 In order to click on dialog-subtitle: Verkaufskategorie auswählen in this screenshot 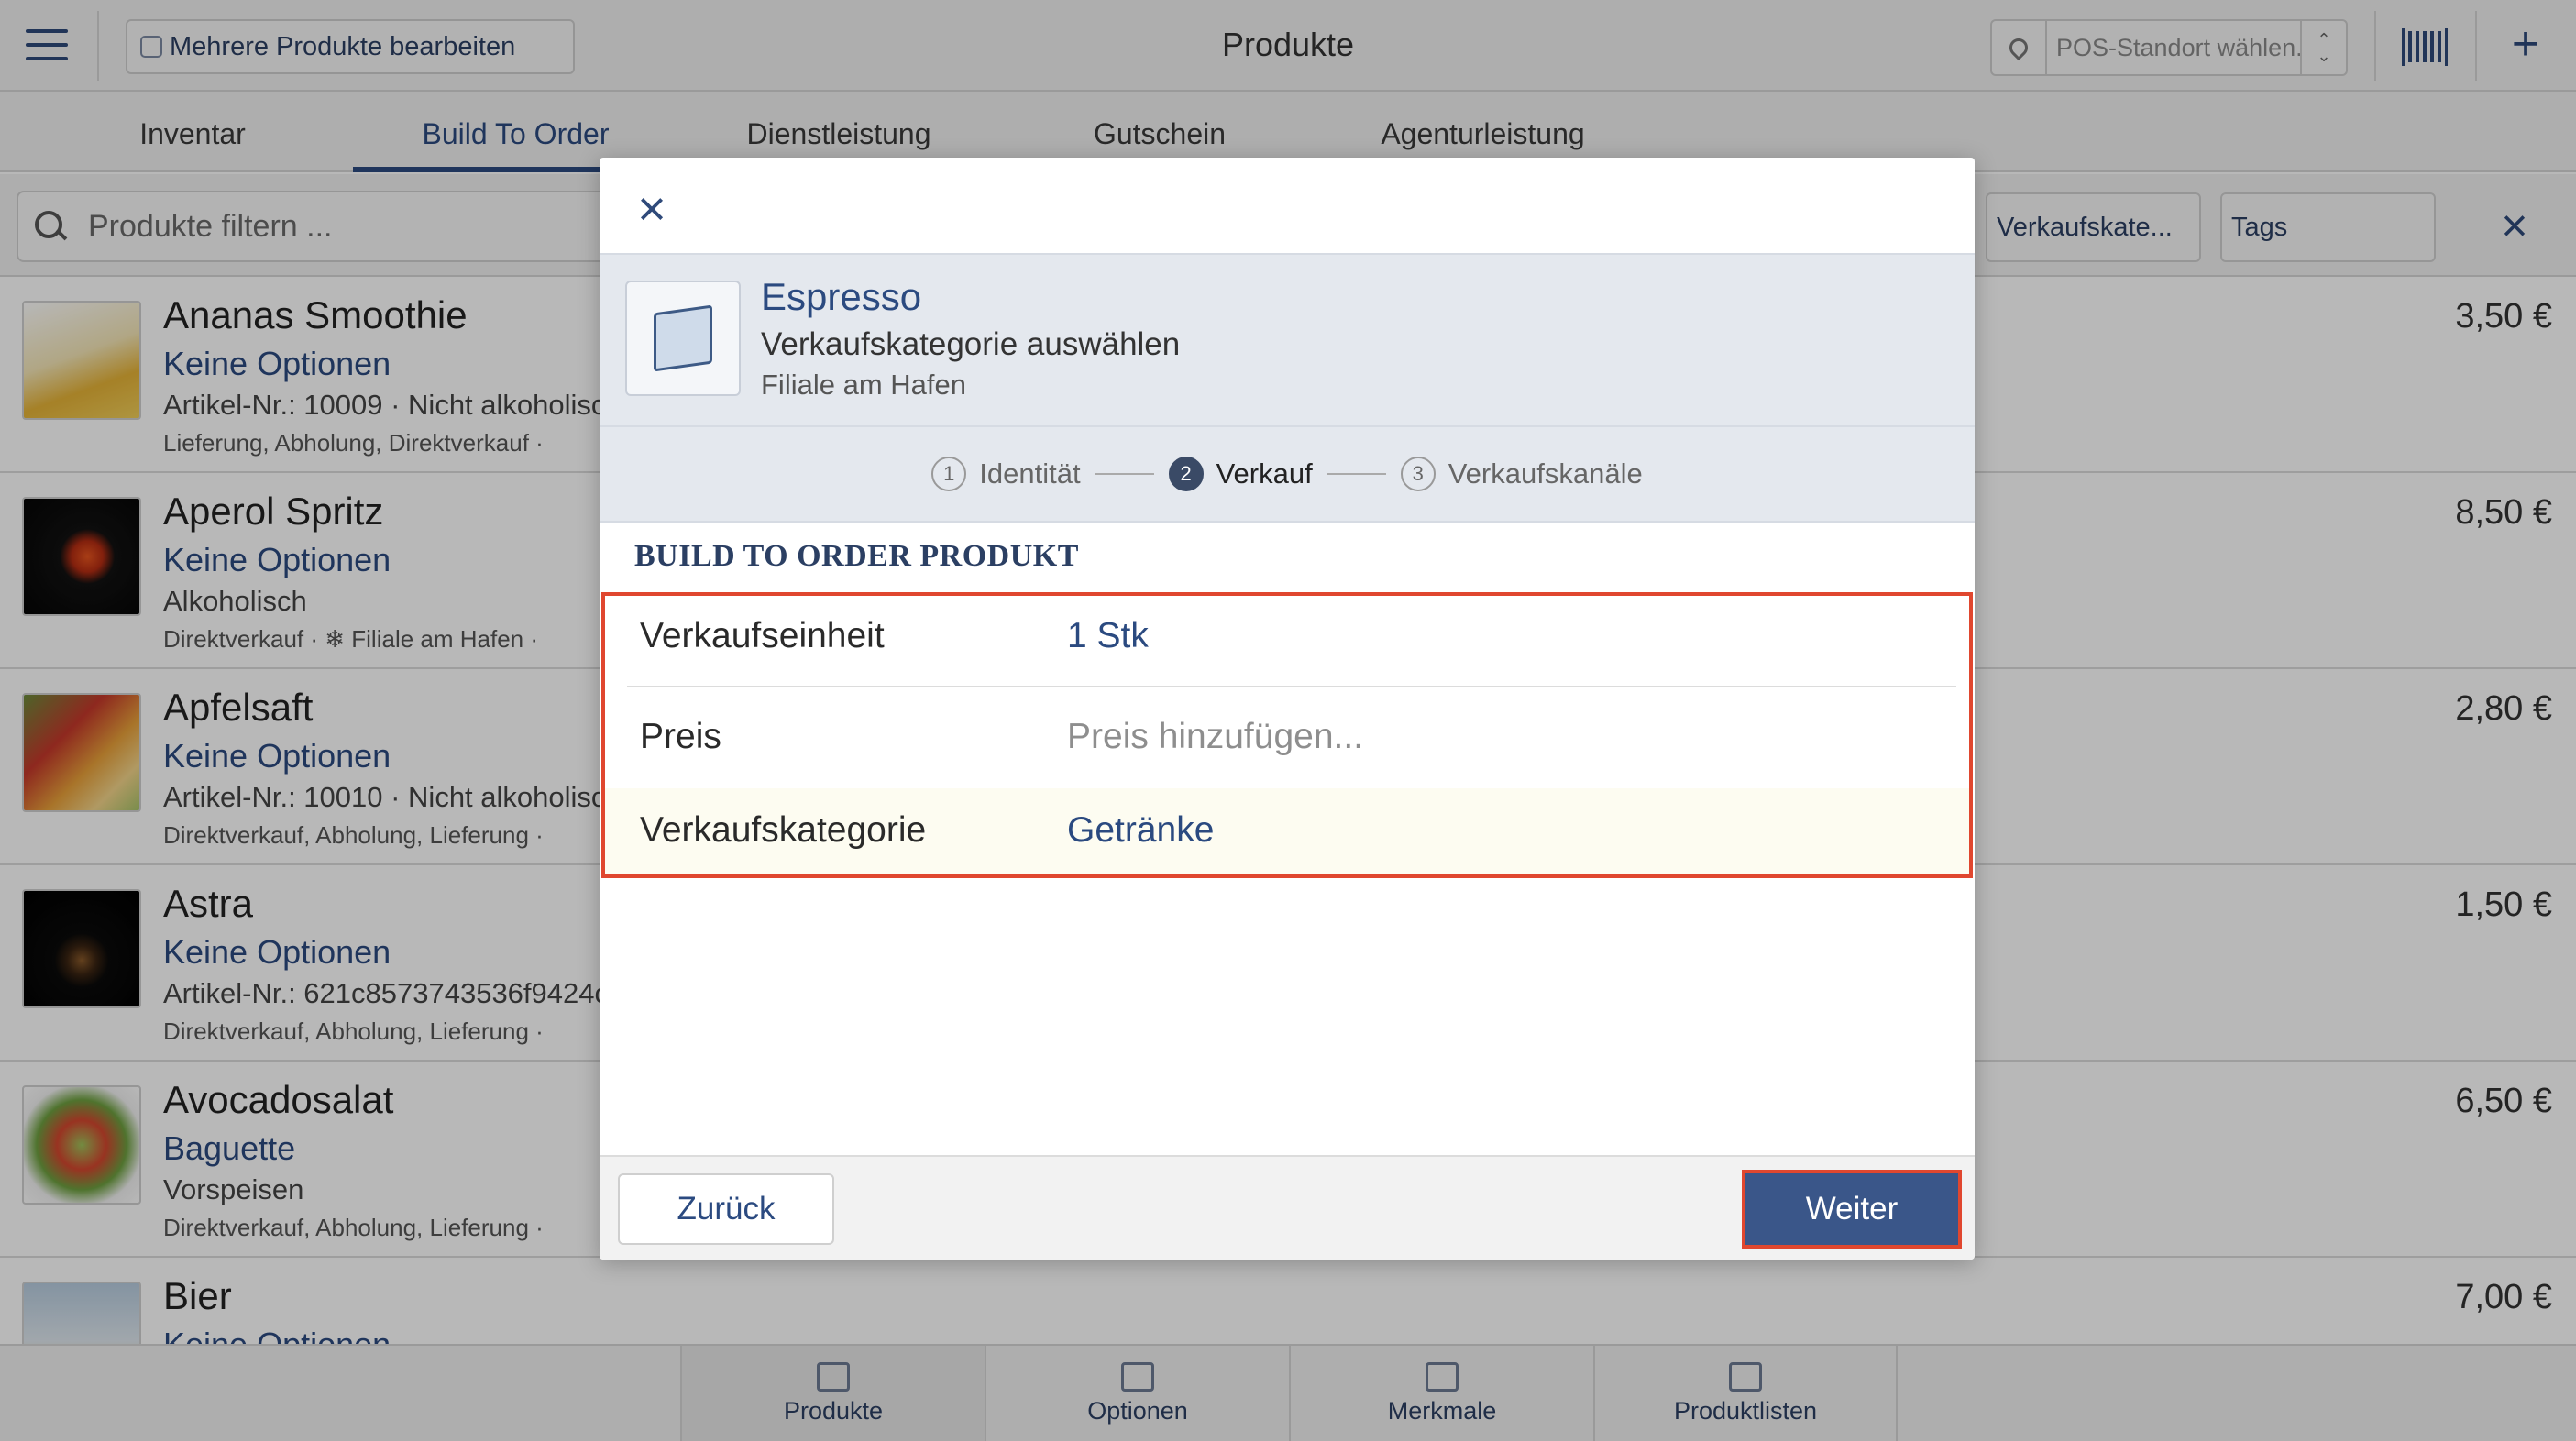, I will do `click(971, 344)`.